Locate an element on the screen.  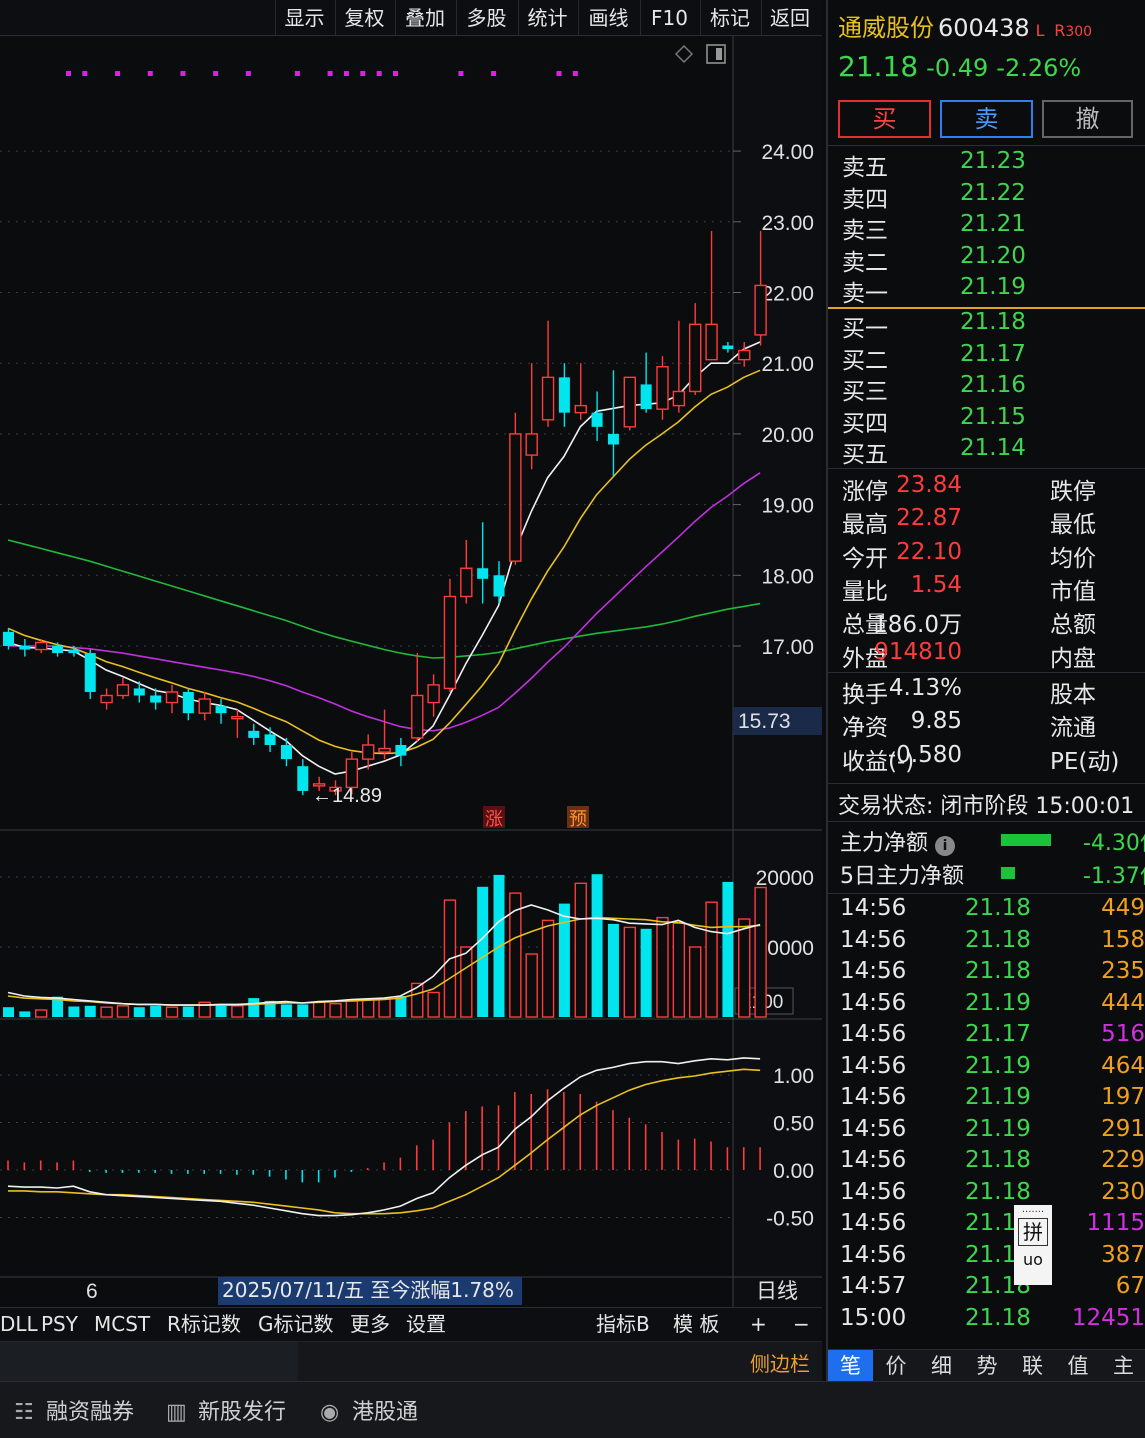
stat-value: 186.0万 is located at coordinates (917, 625).